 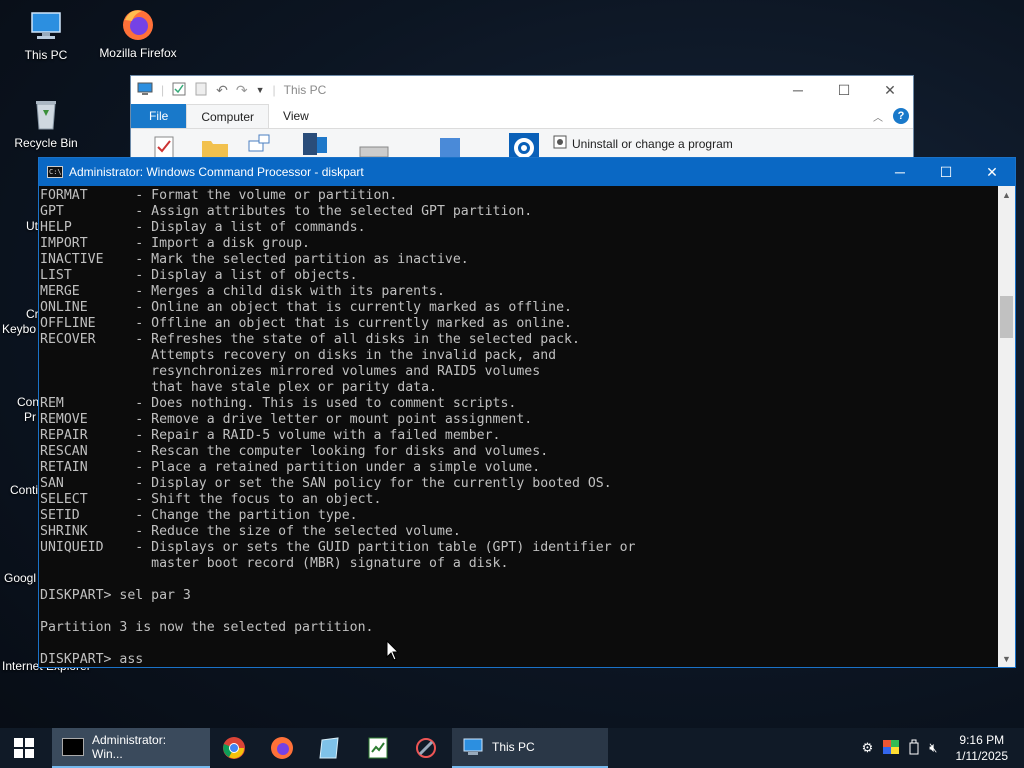 I want to click on volume-muted-icon: 🔇︎, so click(x=933, y=748).